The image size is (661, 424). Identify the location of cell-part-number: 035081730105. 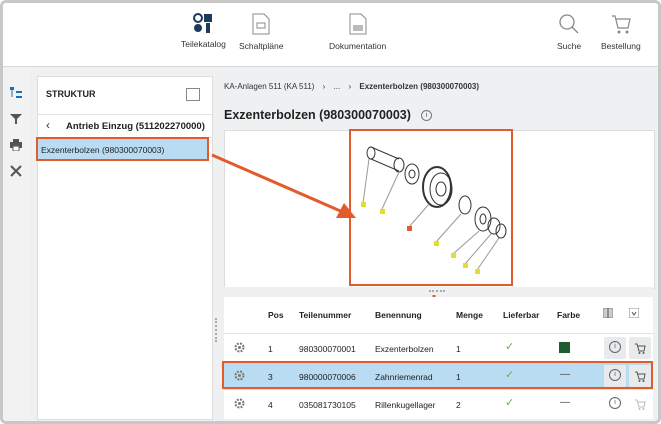
(327, 405).